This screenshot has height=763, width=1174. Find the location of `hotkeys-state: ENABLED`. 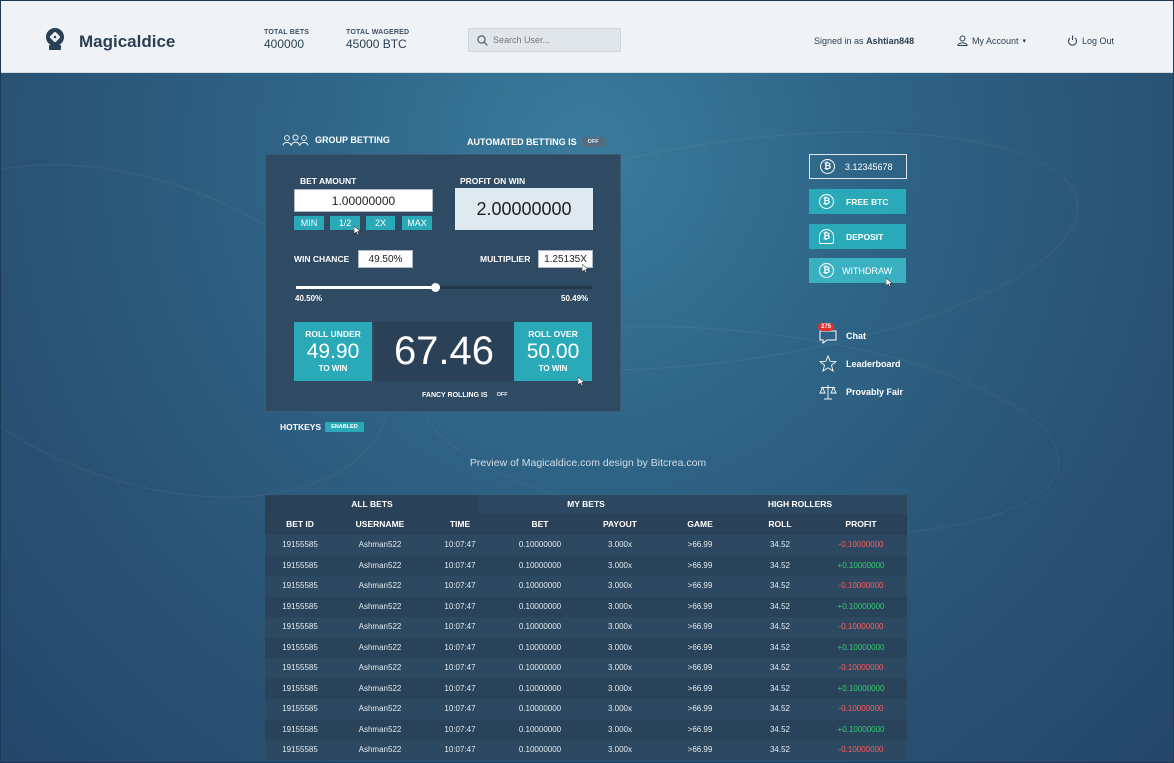

hotkeys-state: ENABLED is located at coordinates (344, 427).